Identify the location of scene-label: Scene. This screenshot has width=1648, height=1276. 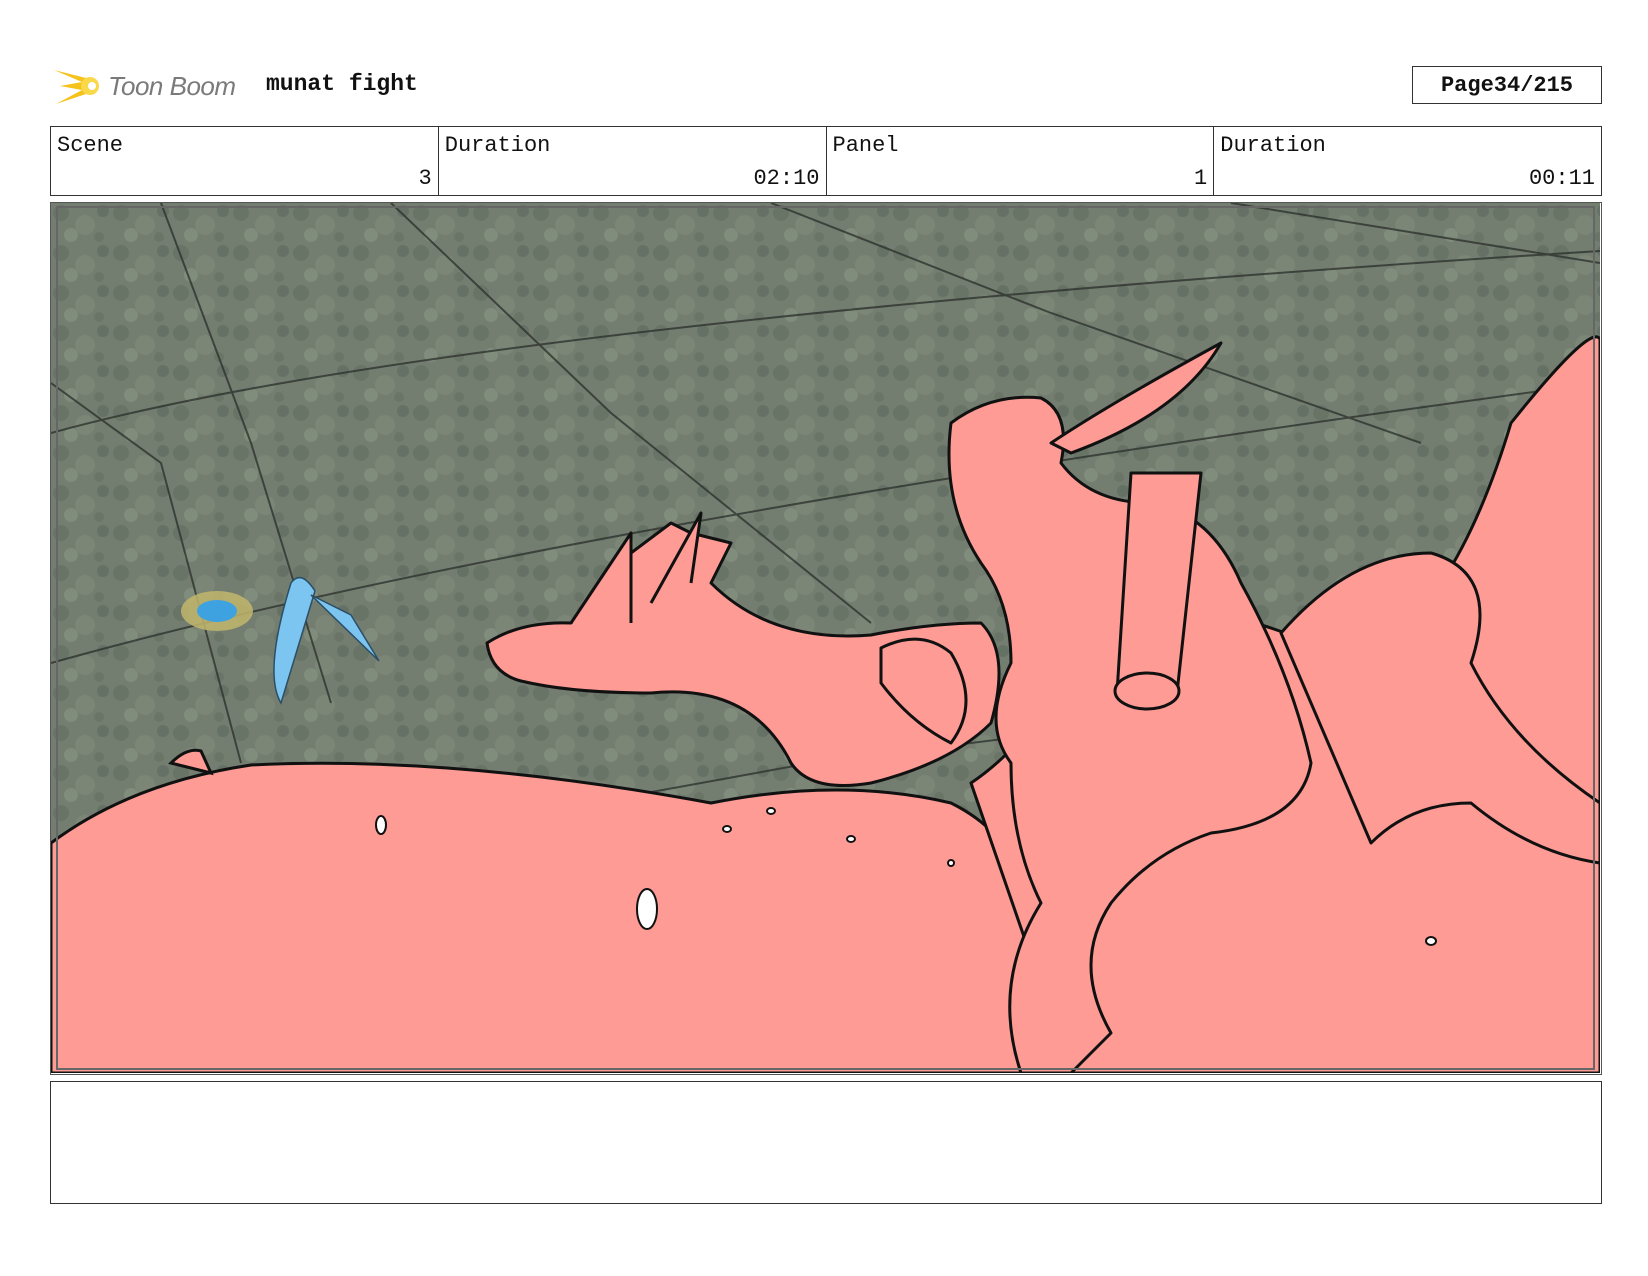
(90, 145).